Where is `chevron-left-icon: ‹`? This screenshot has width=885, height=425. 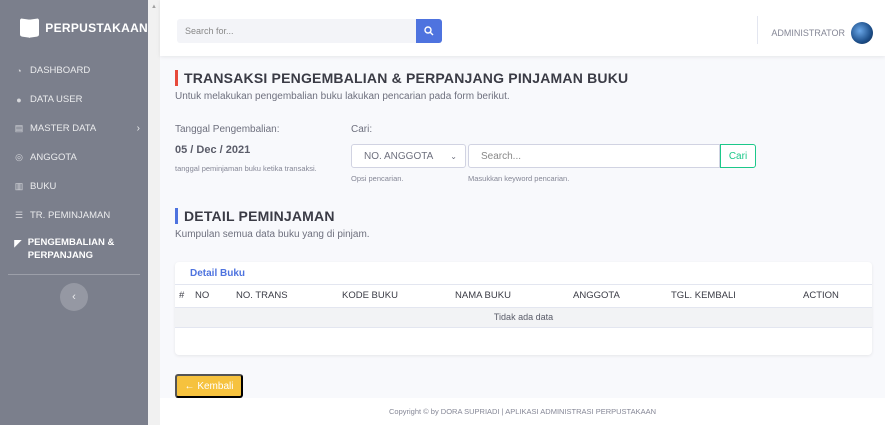
chevron-left-icon: ‹ is located at coordinates (74, 297).